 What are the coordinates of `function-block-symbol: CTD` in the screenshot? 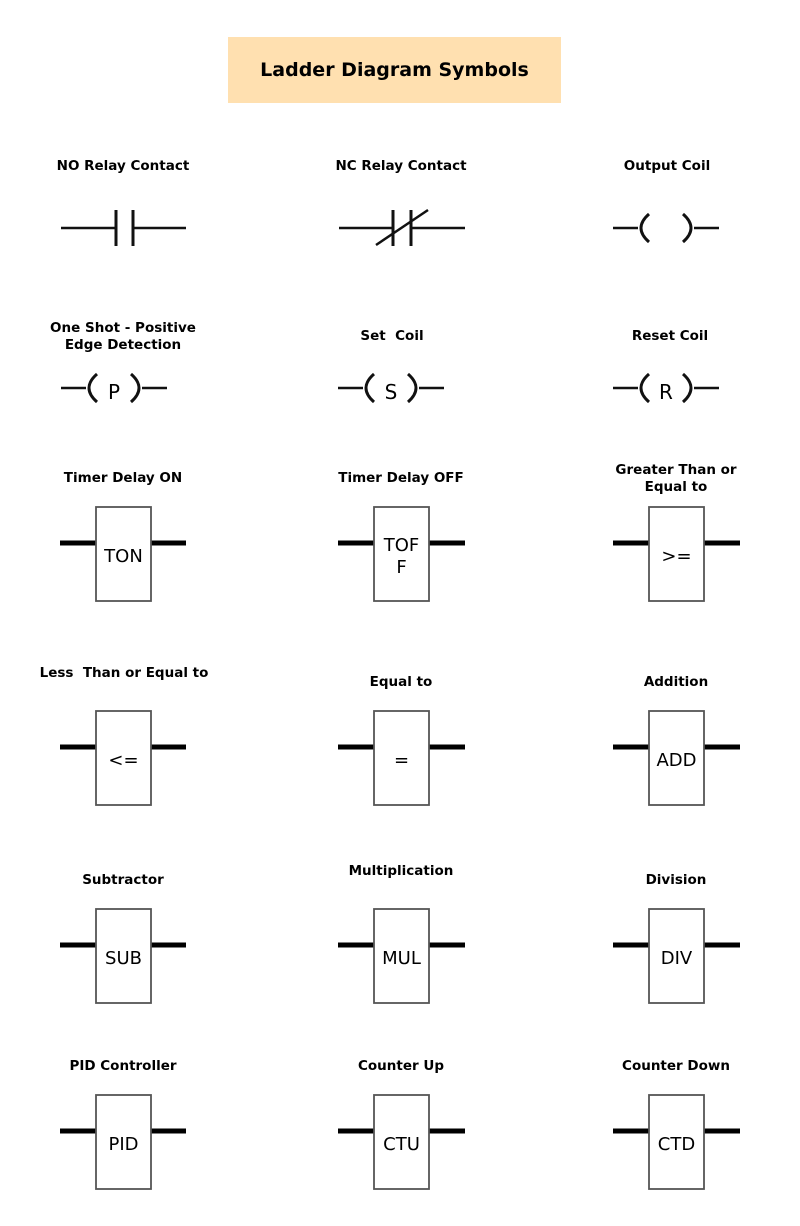 It's located at (676, 1142).